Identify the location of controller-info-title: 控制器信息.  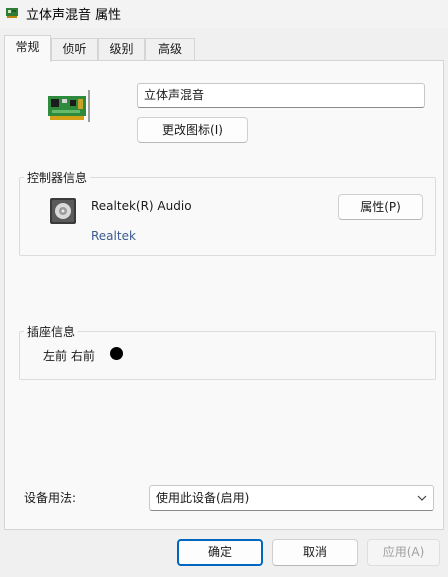
(57, 177).